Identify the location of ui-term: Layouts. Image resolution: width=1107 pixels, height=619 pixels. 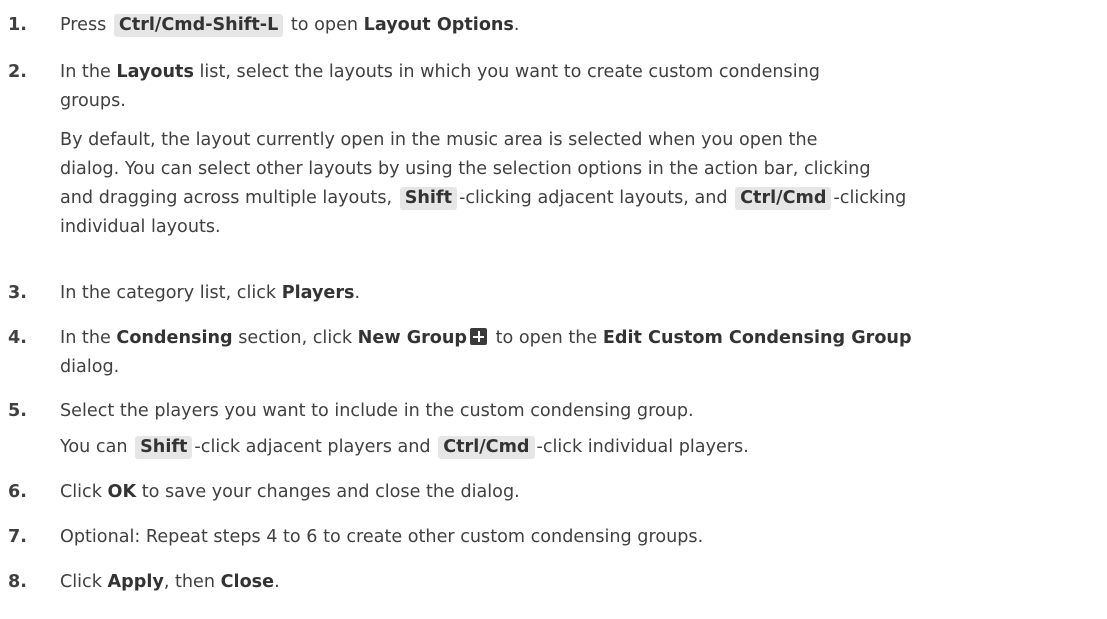
(155, 72).